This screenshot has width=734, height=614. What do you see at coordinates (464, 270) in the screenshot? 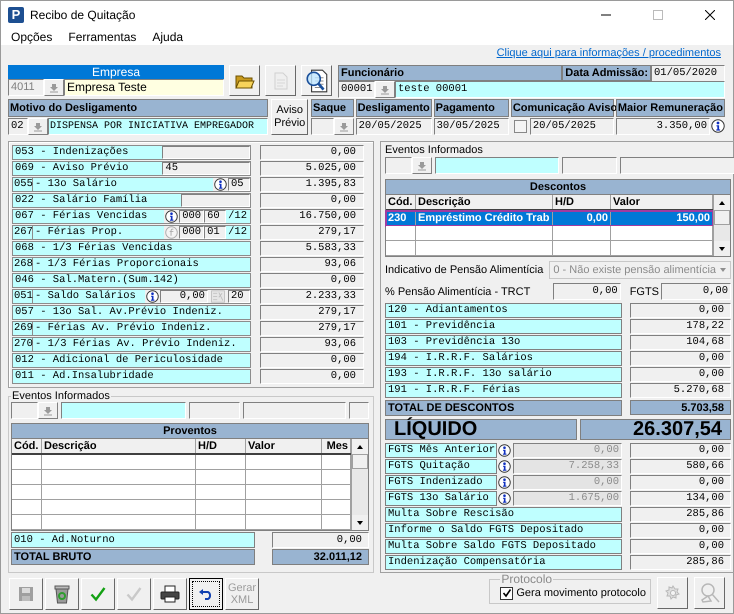
I see `field-label: Indicativo de Pensão Alimentícia` at bounding box center [464, 270].